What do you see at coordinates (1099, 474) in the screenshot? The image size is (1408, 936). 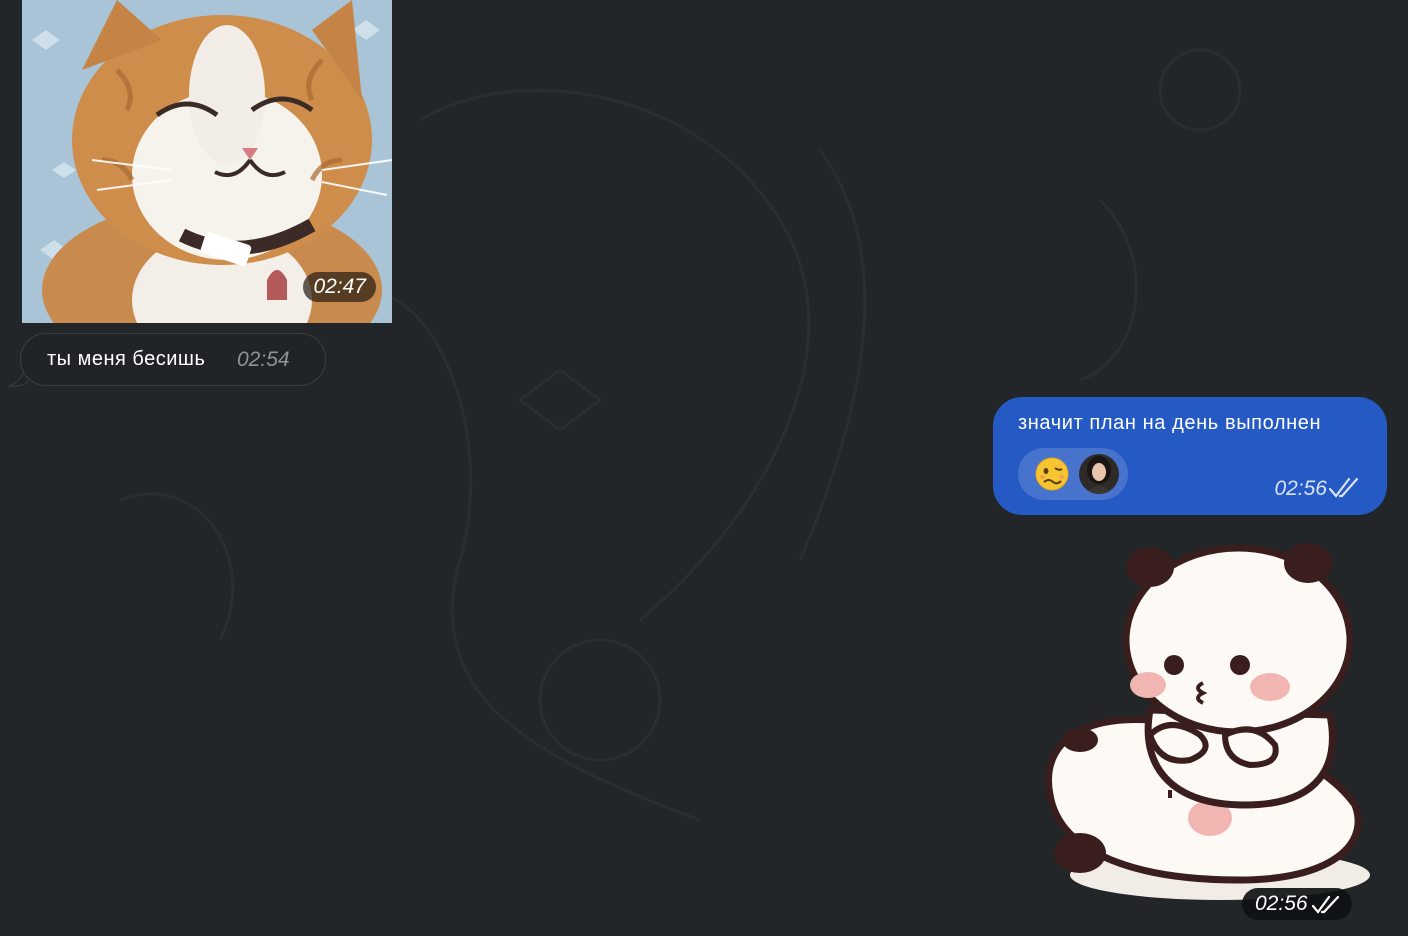 I see `user-avatar` at bounding box center [1099, 474].